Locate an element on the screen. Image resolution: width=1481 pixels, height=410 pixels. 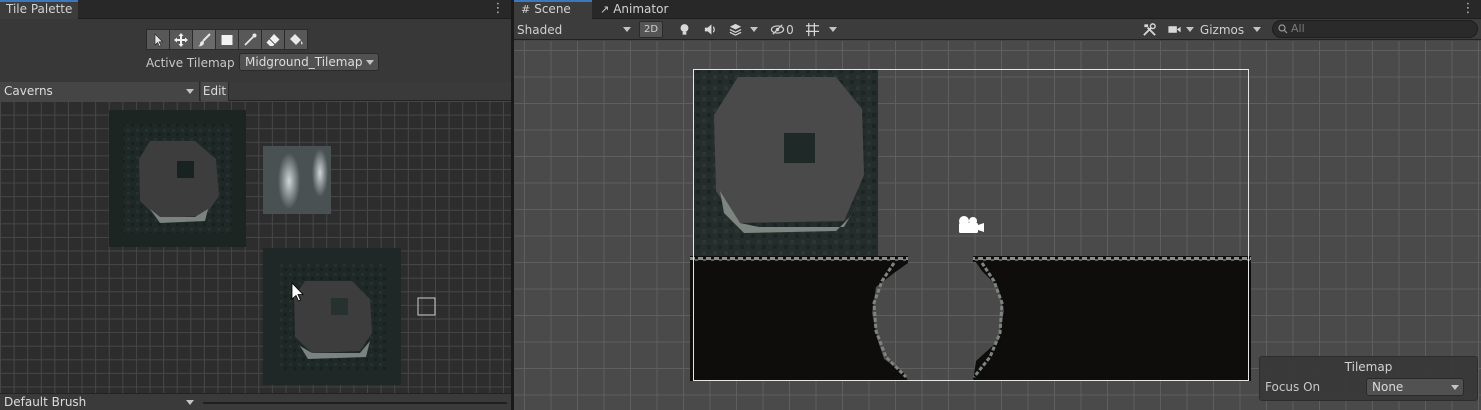
grid-snap-icon is located at coordinates (812, 29).